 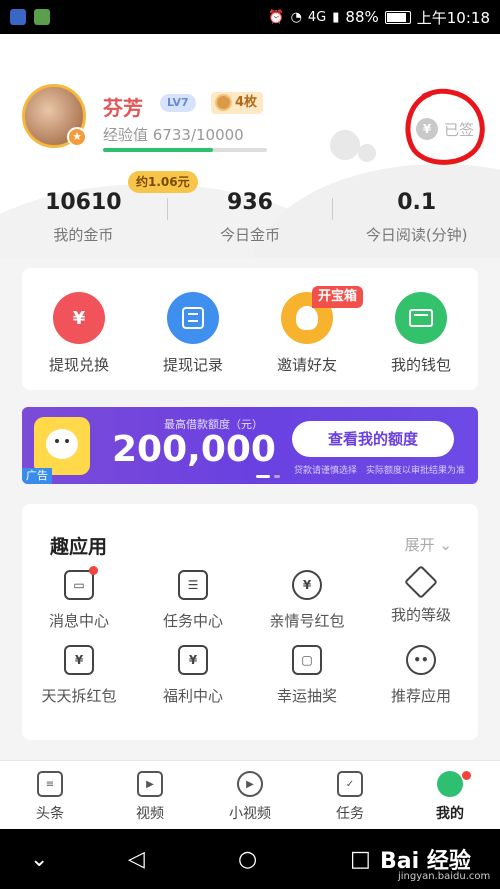 What do you see at coordinates (459, 129) in the screenshot?
I see `signed-in-label: 已签` at bounding box center [459, 129].